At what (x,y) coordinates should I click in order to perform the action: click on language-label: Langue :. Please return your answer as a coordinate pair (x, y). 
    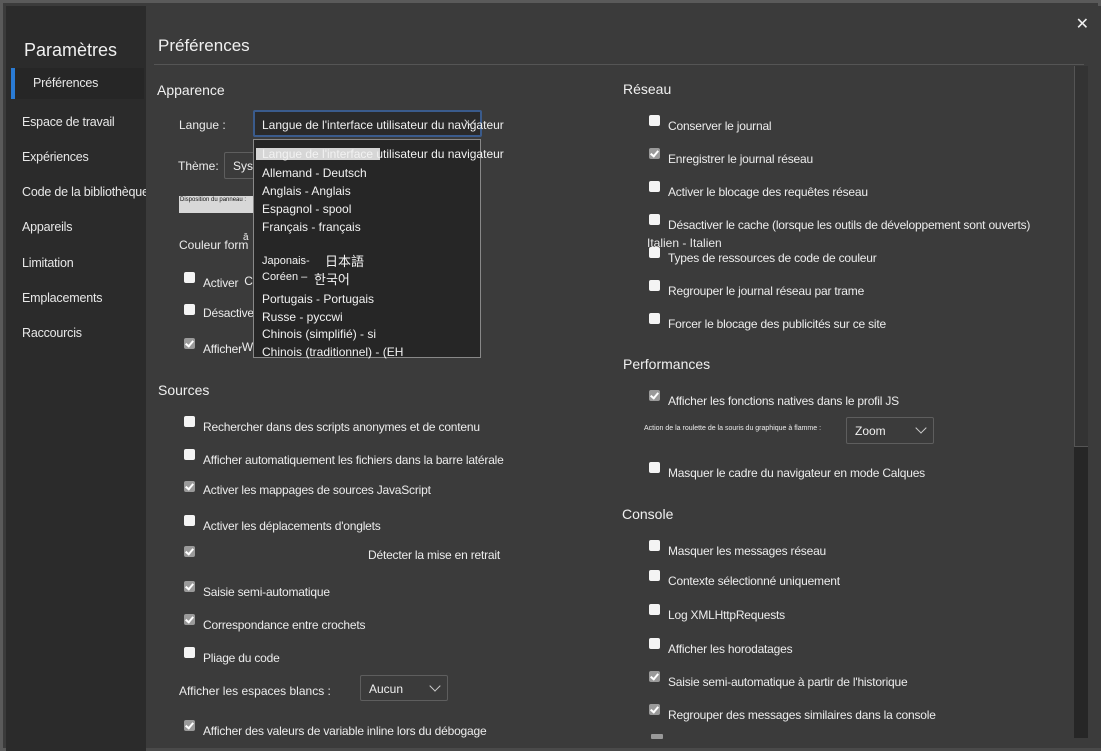
    Looking at the image, I should click on (202, 125).